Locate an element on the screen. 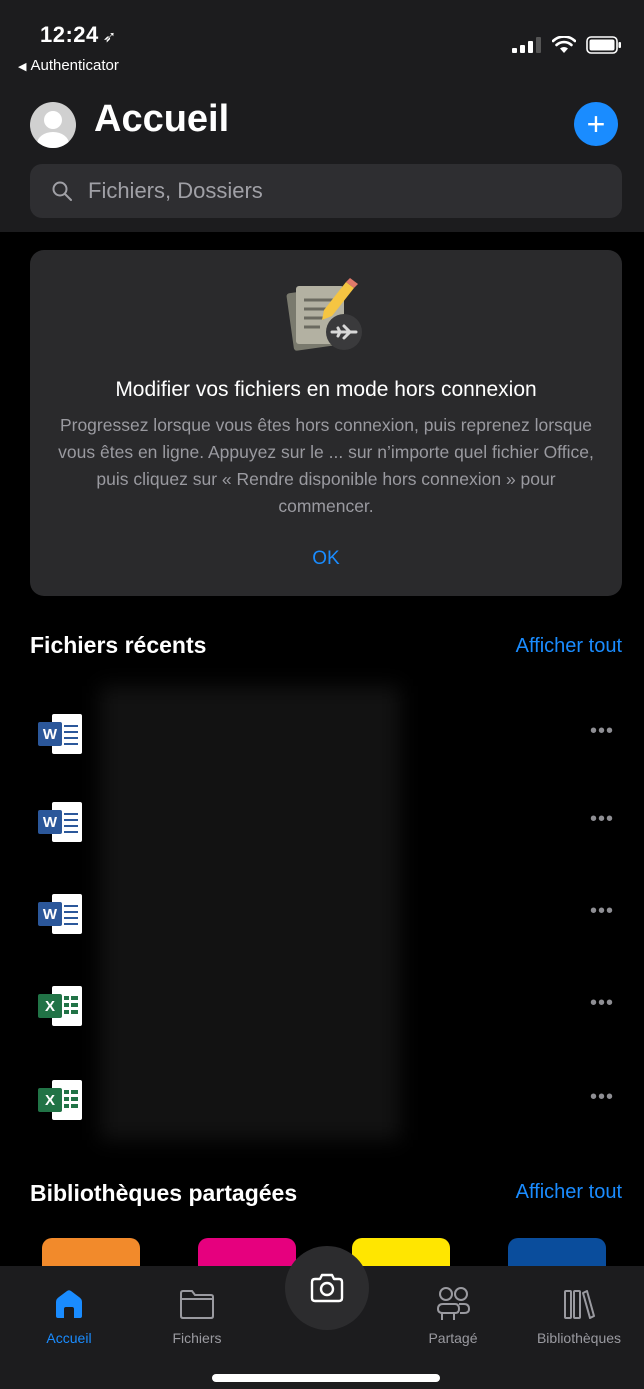 The height and width of the screenshot is (1389, 644). recent-see-all-link: Afficher tout is located at coordinates (569, 646).